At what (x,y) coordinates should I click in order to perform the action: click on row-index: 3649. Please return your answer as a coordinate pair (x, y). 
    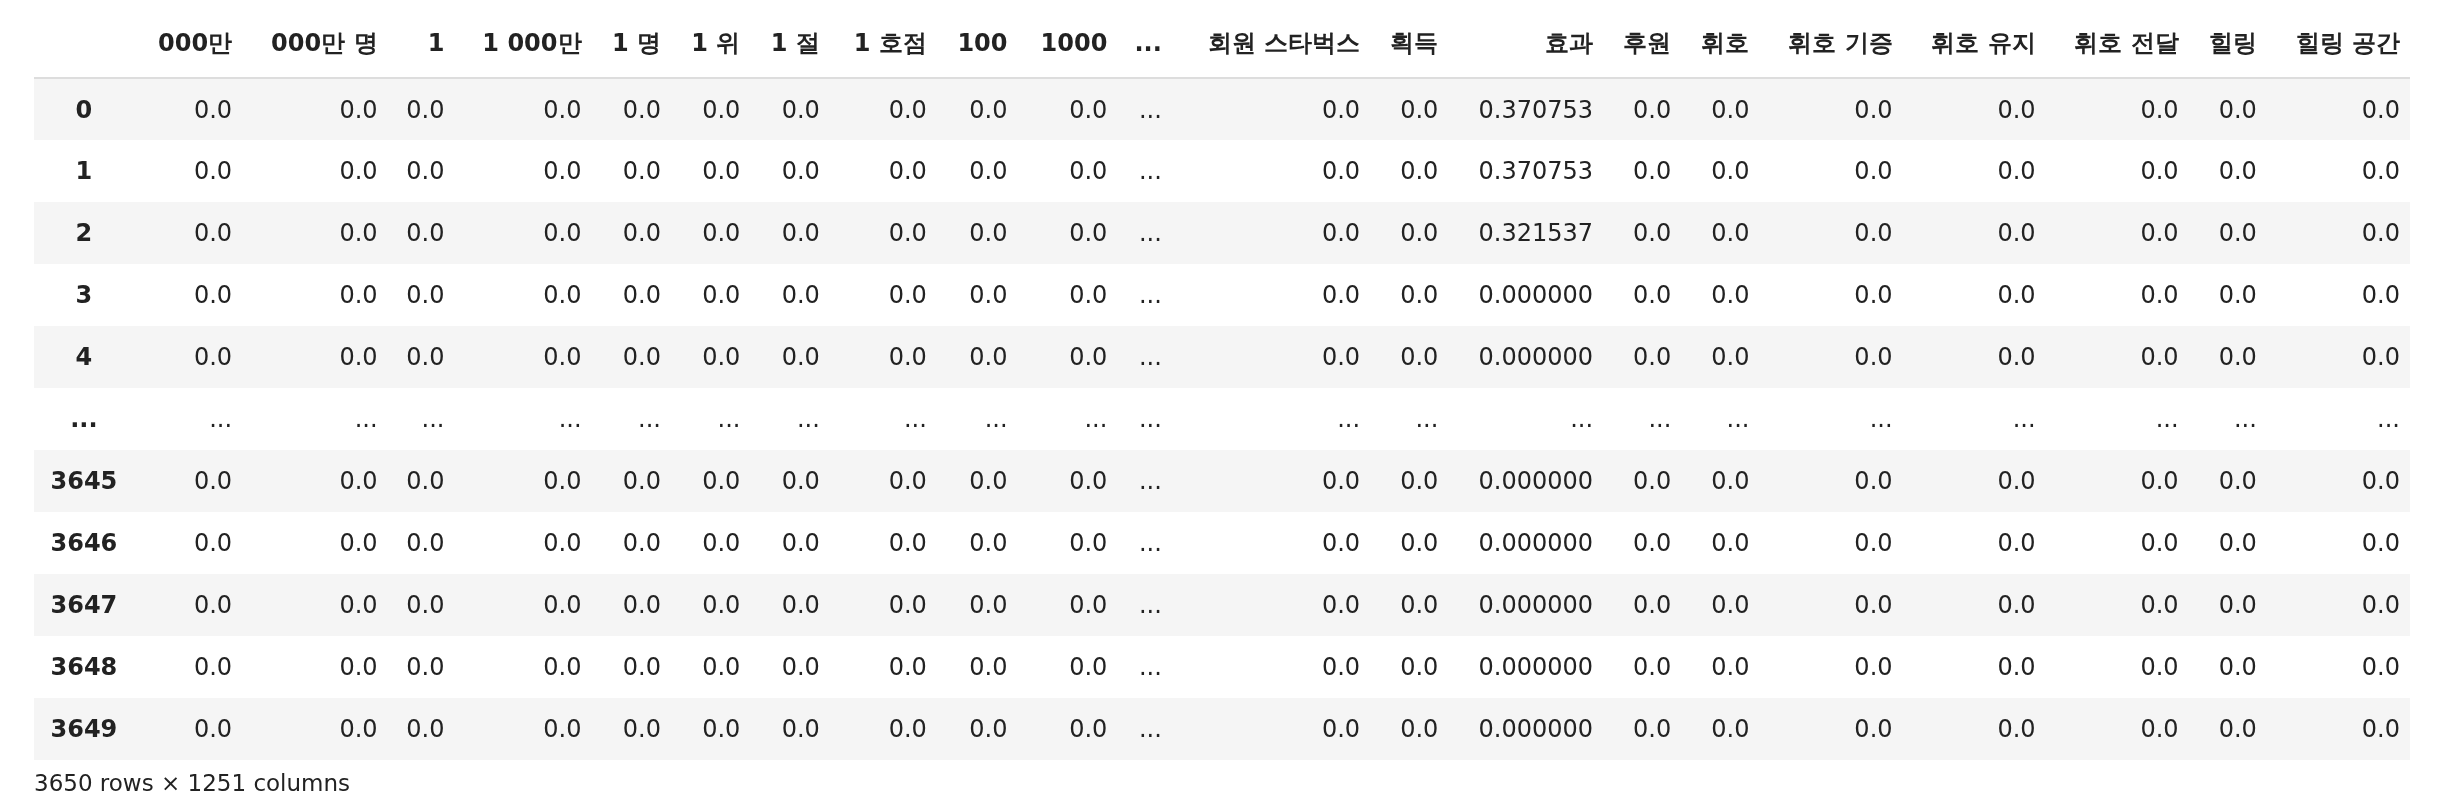
    Looking at the image, I should click on (84, 729).